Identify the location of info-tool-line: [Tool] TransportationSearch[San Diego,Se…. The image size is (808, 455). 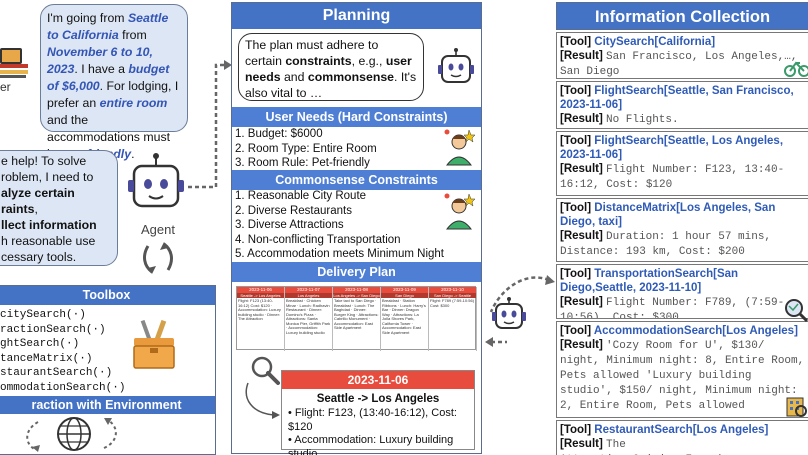
(682, 281).